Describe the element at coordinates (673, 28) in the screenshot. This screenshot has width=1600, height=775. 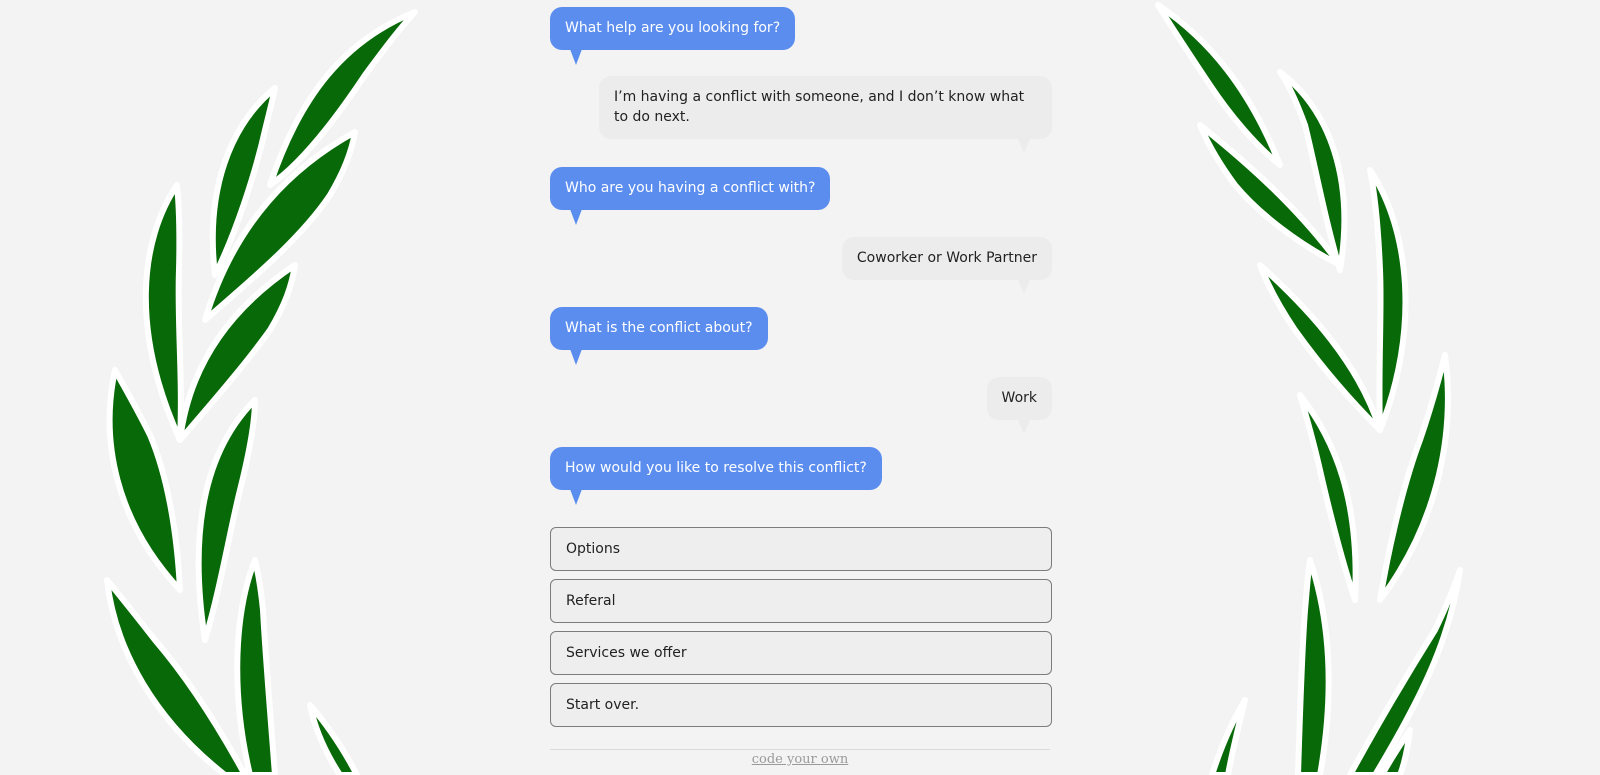
I see `bot-message-text: What help are you looking for?` at that location.